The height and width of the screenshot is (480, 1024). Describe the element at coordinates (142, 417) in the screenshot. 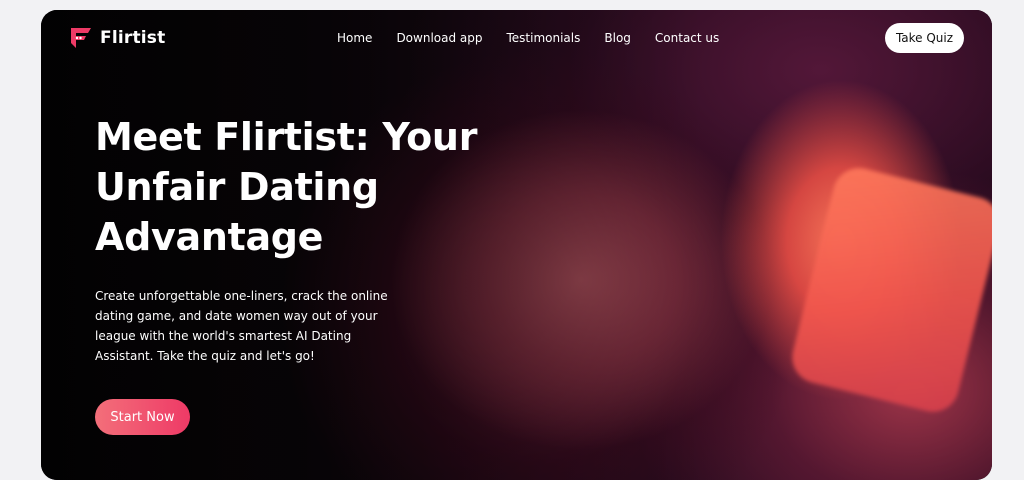

I see `start-now-button: Start Now` at that location.